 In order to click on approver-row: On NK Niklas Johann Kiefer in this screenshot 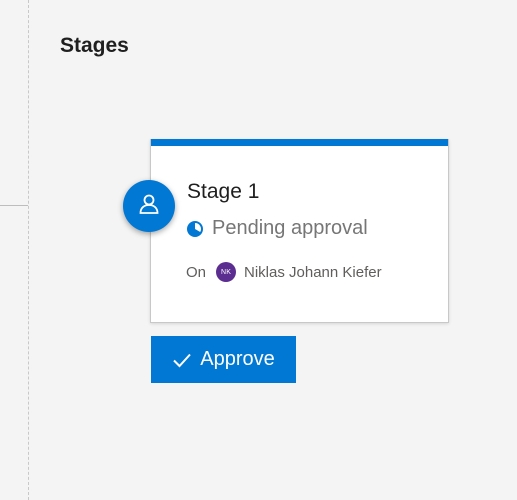, I will do `click(284, 272)`.